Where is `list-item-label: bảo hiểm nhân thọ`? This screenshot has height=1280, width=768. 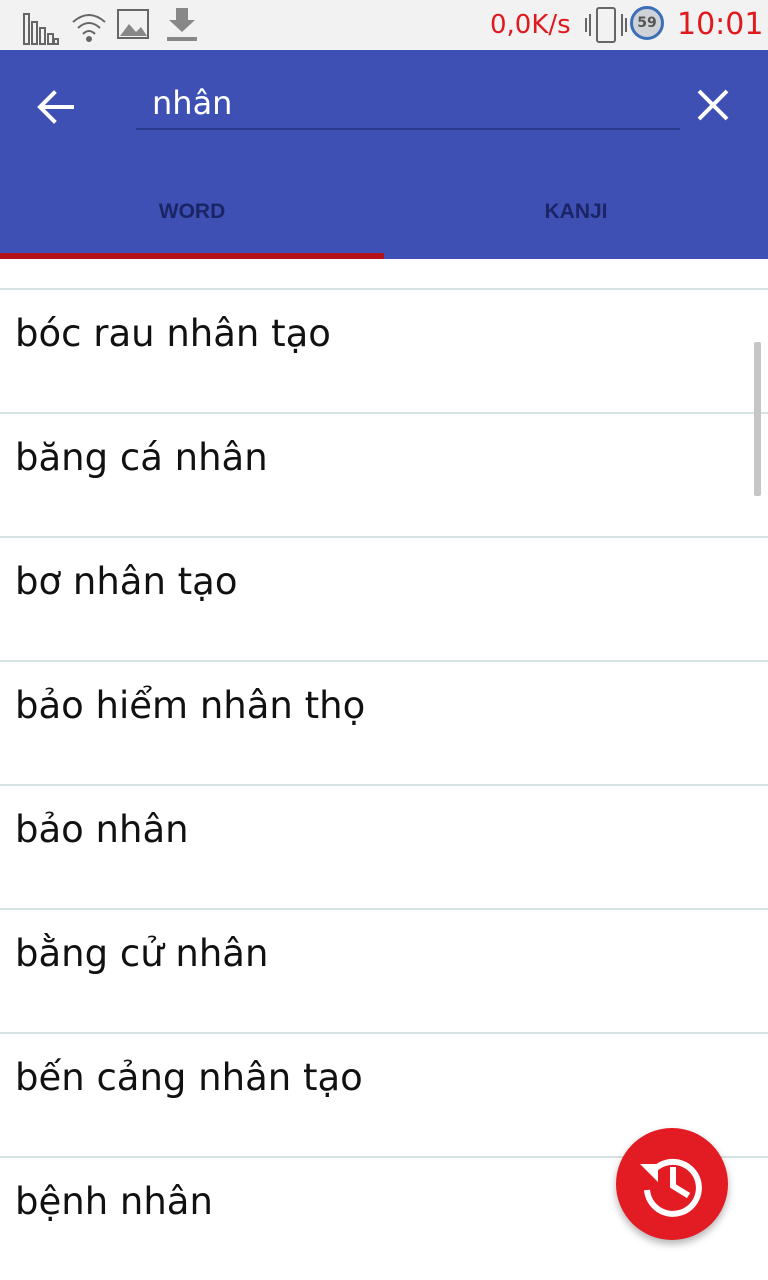 list-item-label: bảo hiểm nhân thọ is located at coordinates (190, 705).